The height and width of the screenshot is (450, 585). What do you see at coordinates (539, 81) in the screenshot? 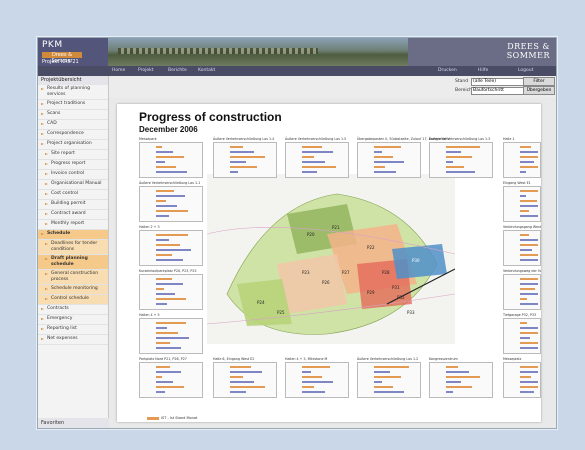
I see `filter-button: Filter` at bounding box center [539, 81].